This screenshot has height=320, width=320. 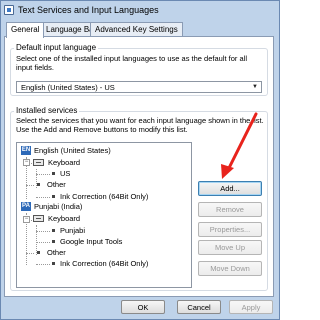 I want to click on ok-button: OK, so click(x=143, y=307).